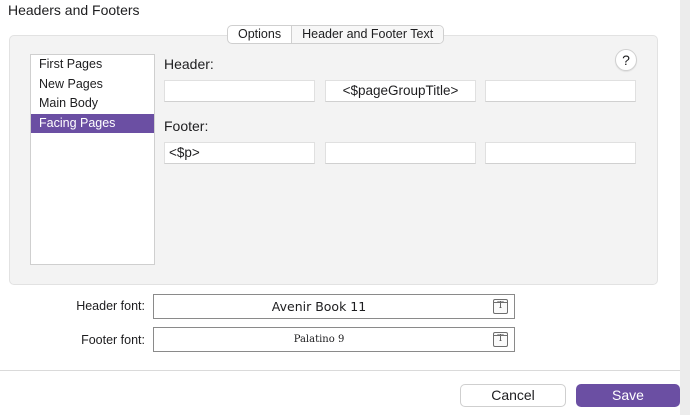 This screenshot has height=415, width=690. What do you see at coordinates (626, 60) in the screenshot?
I see `help-button: ?` at bounding box center [626, 60].